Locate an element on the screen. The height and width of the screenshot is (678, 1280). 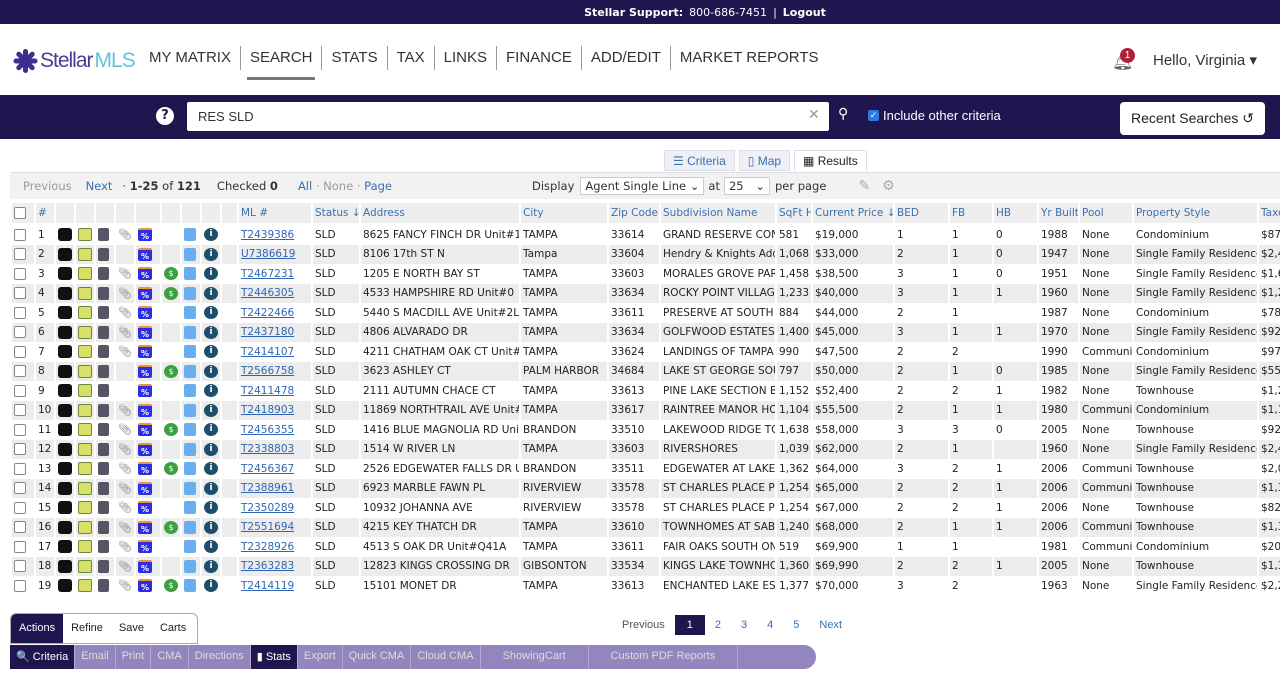
ml-number-link: T2414107 is located at coordinates (275, 352).